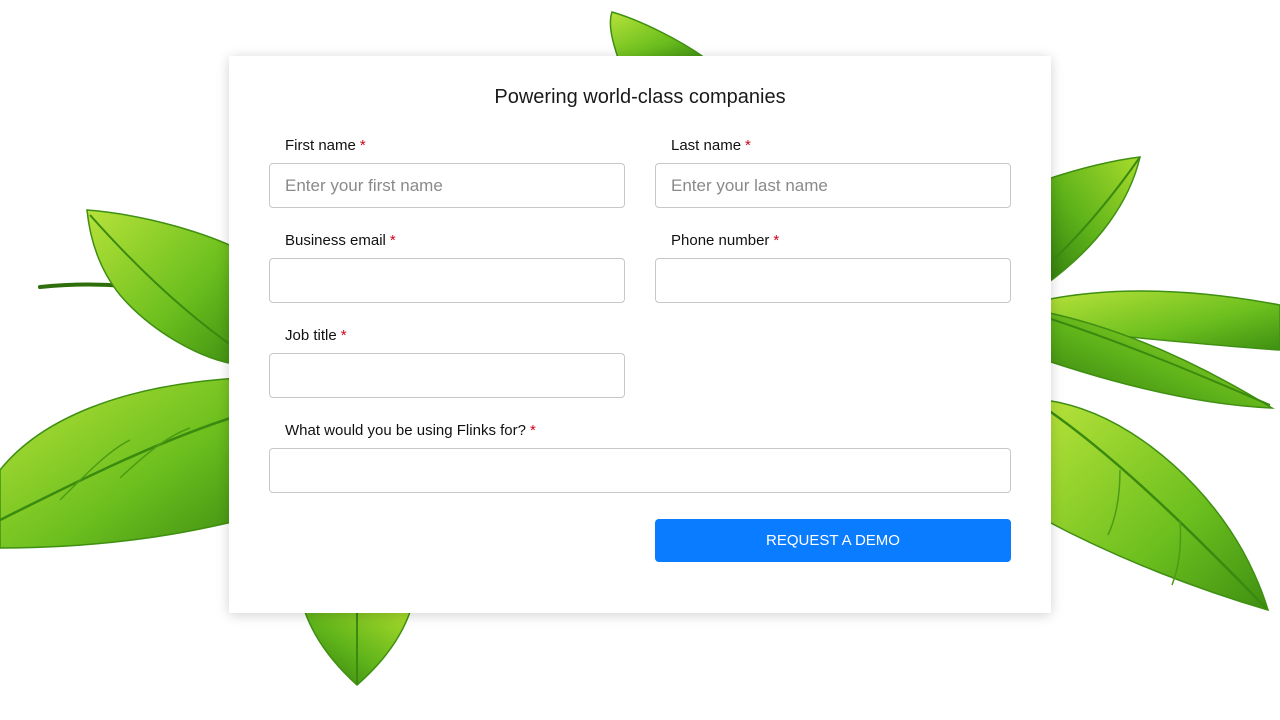 The height and width of the screenshot is (720, 1280). What do you see at coordinates (1162, 349) in the screenshot?
I see `leaf-right-middle-icon` at bounding box center [1162, 349].